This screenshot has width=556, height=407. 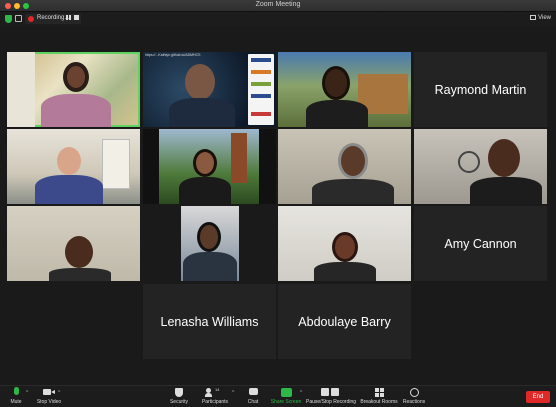 I want to click on pause-recording-icon, so click(x=68, y=17).